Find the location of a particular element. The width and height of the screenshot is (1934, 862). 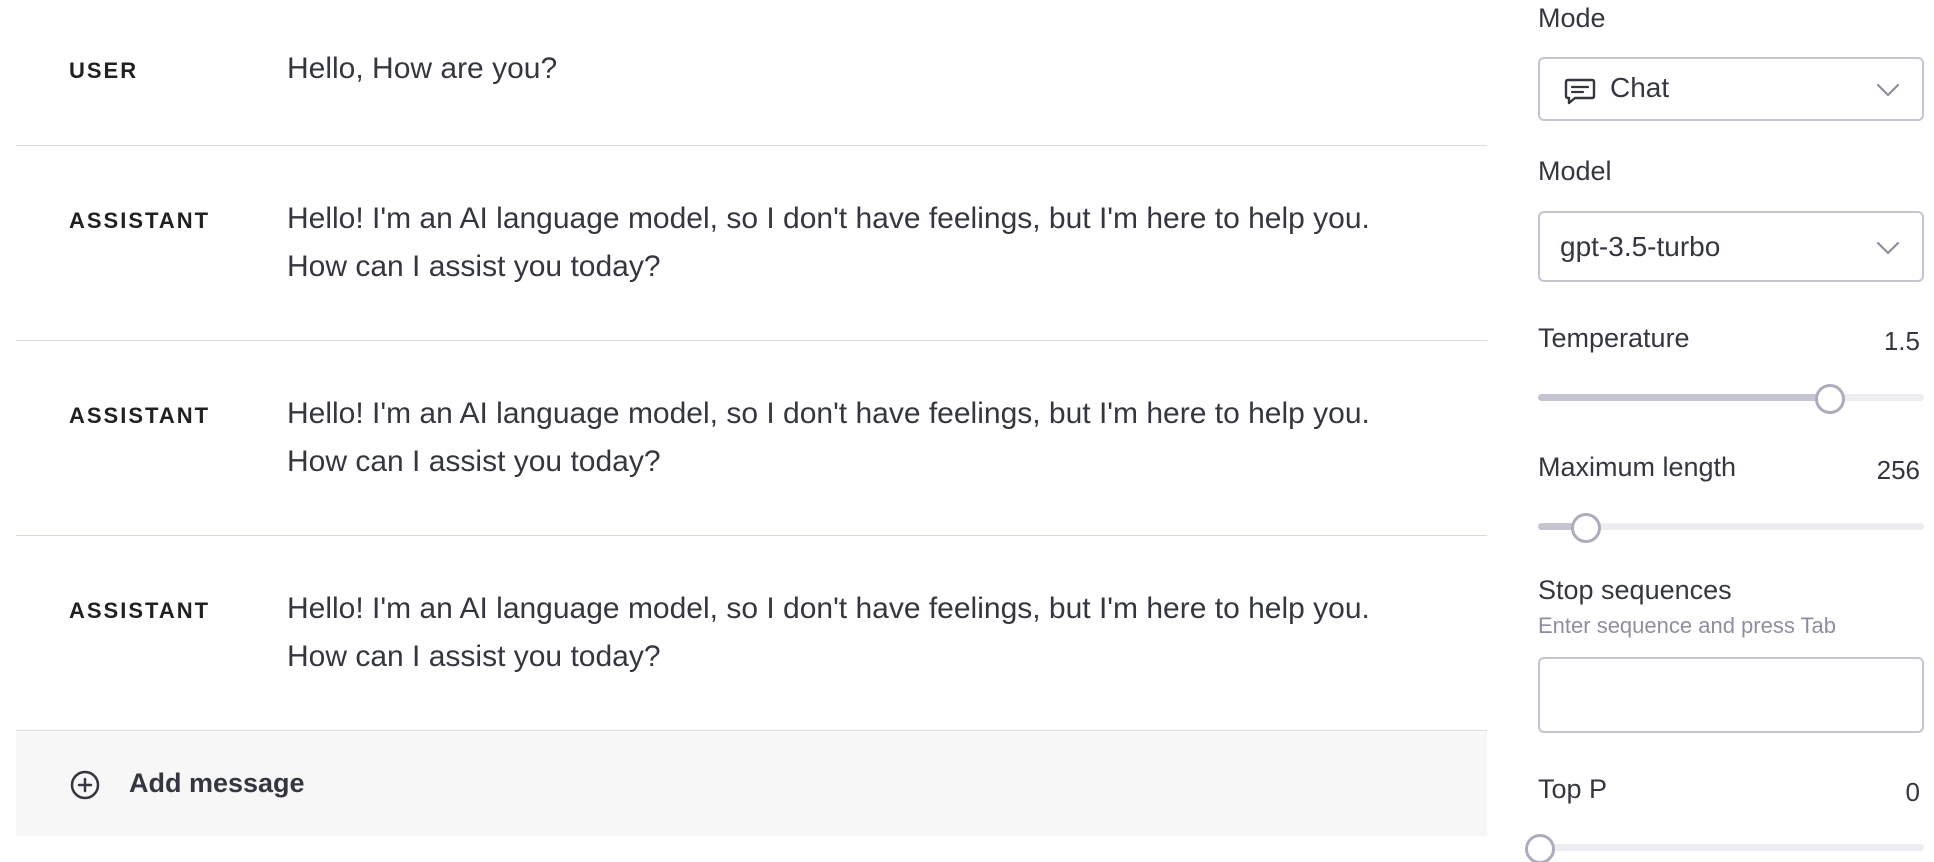

chat-bubble-icon is located at coordinates (1580, 91).